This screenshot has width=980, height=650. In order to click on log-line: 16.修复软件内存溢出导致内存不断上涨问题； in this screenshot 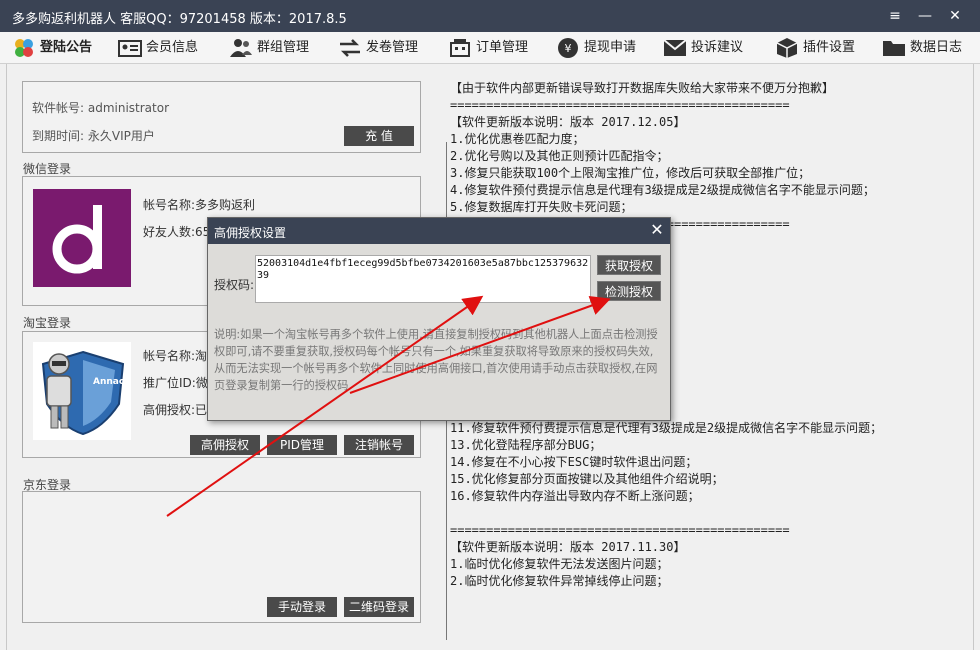, I will do `click(575, 496)`.